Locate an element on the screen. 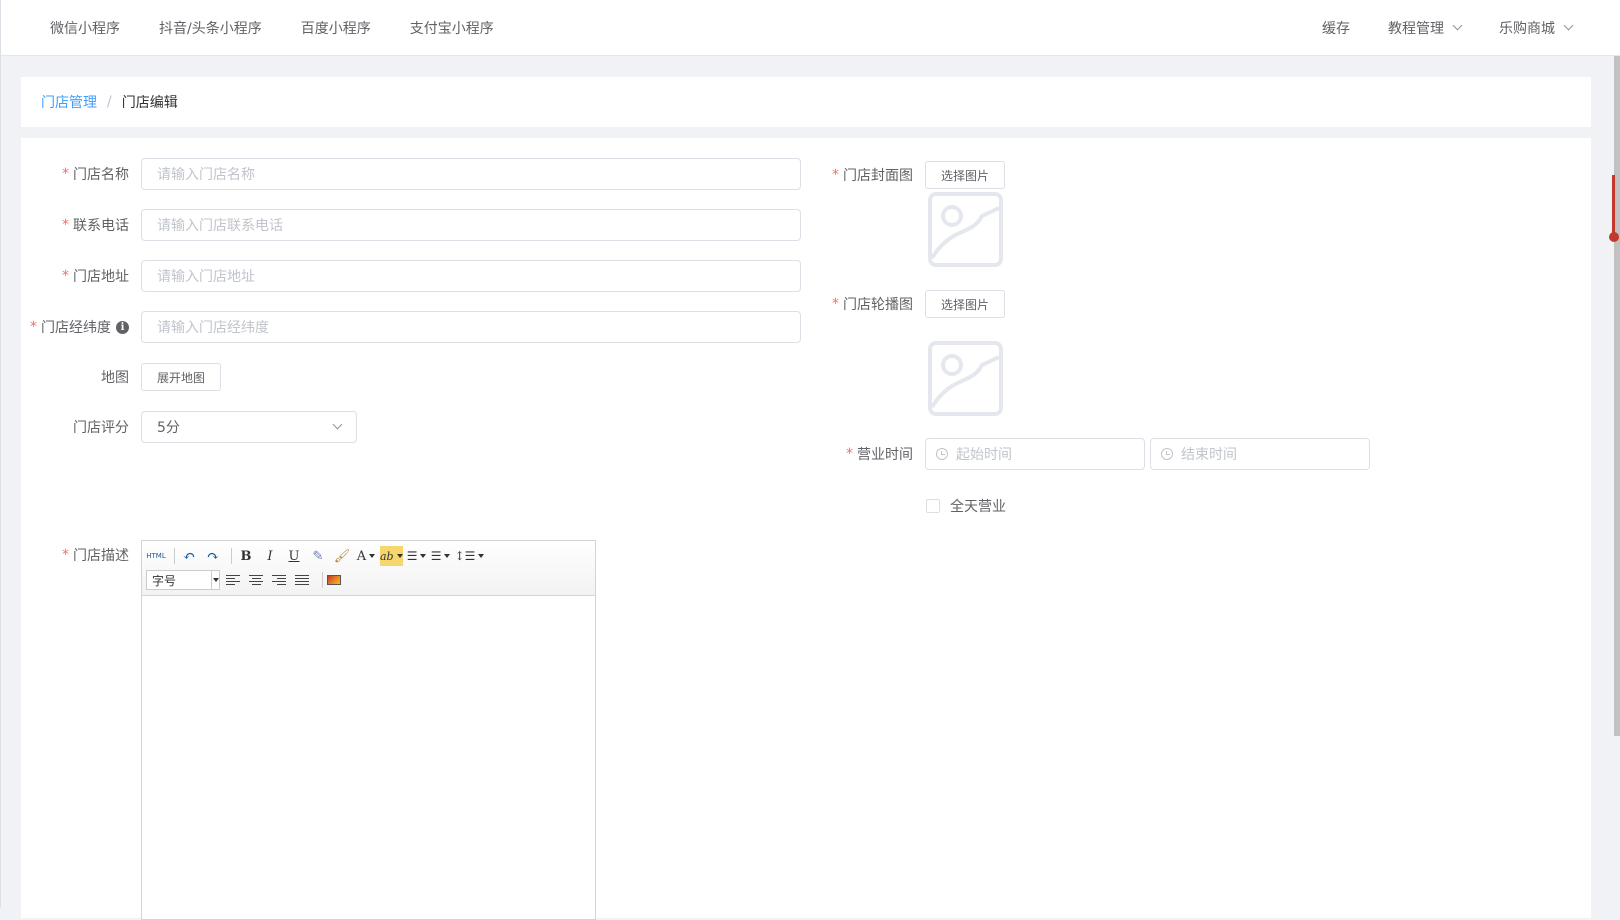 This screenshot has height=920, width=1620. cover-image-placeholder is located at coordinates (965, 229).